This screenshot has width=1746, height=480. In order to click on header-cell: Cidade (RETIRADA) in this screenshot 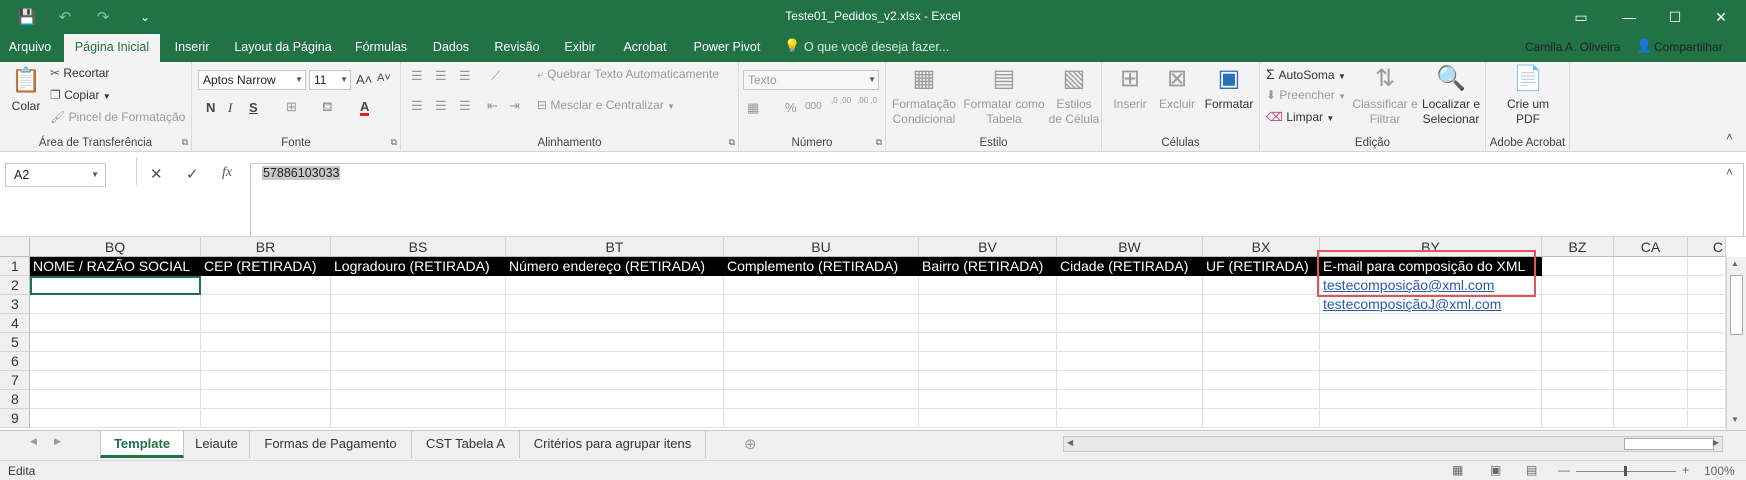, I will do `click(1130, 266)`.